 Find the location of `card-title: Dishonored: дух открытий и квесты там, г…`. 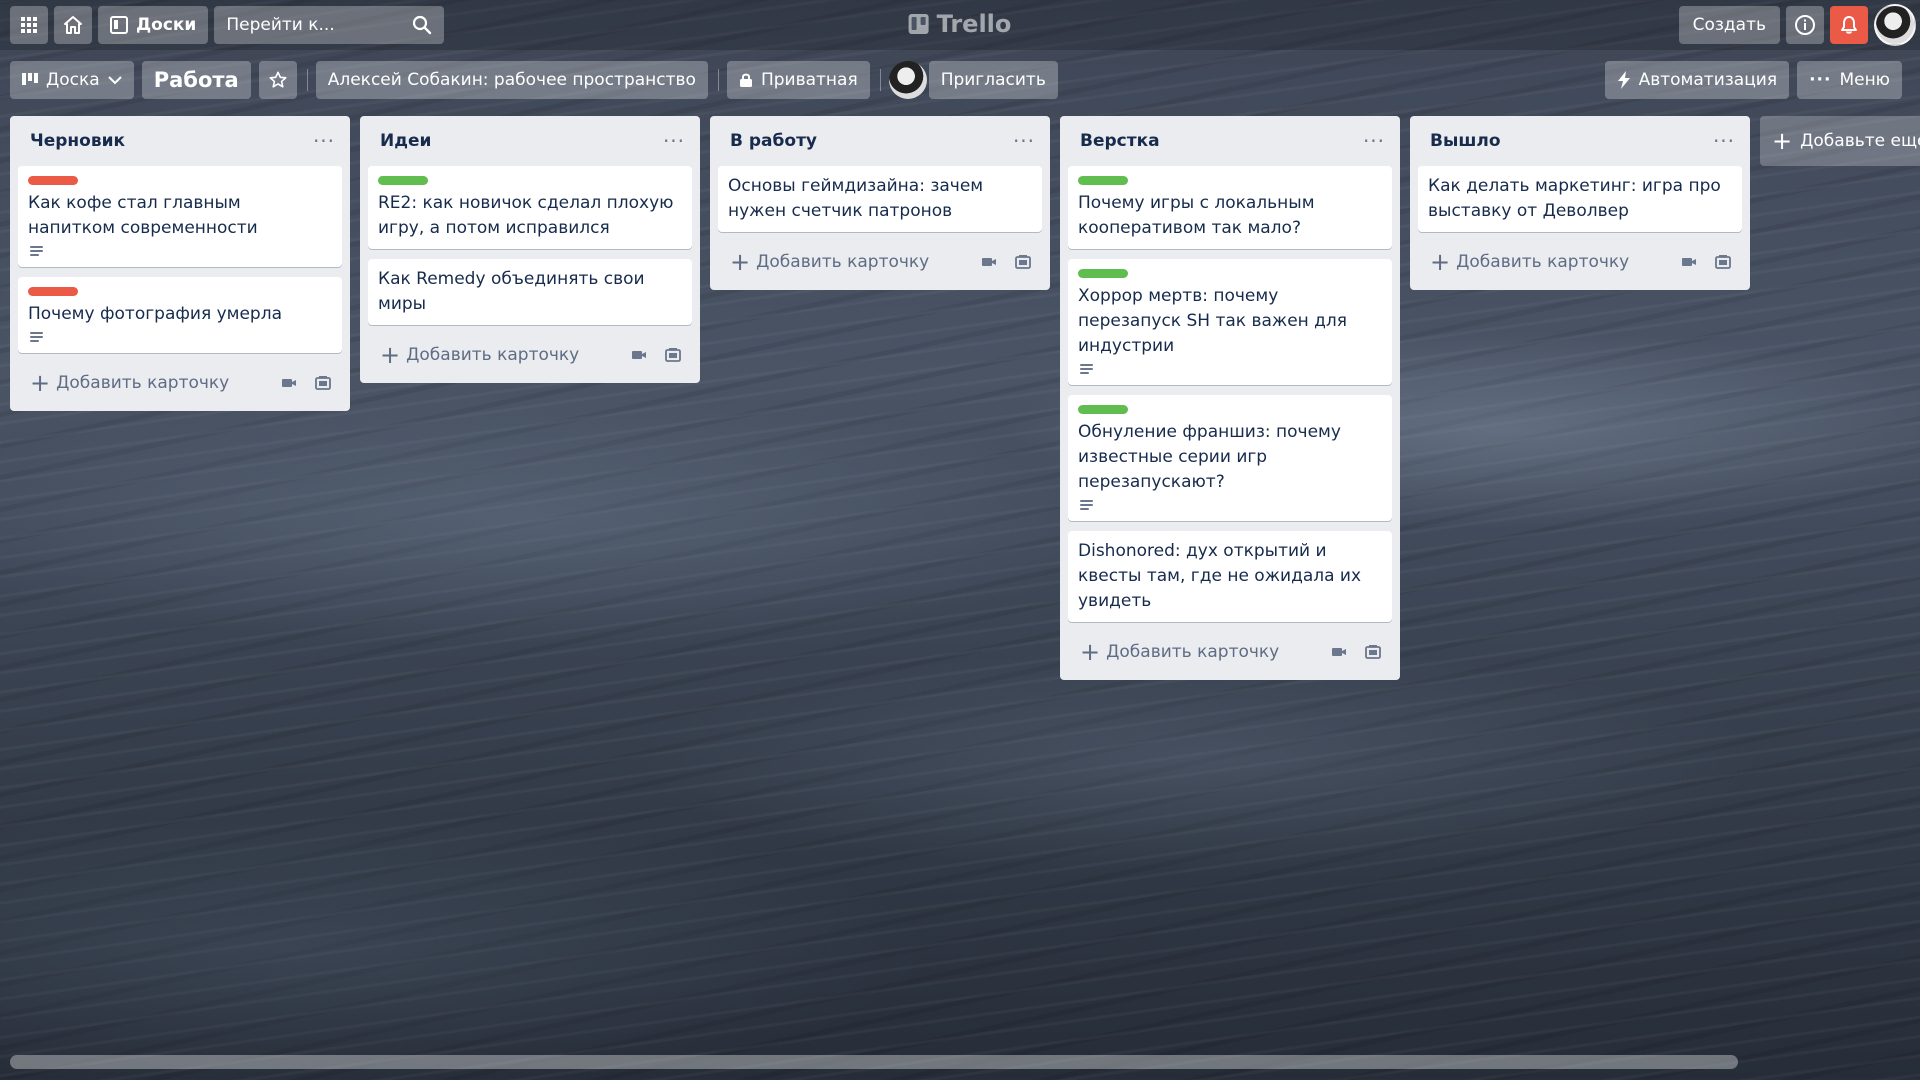

card-title: Dishonored: дух открытий и квесты там, г… is located at coordinates (1220, 576).